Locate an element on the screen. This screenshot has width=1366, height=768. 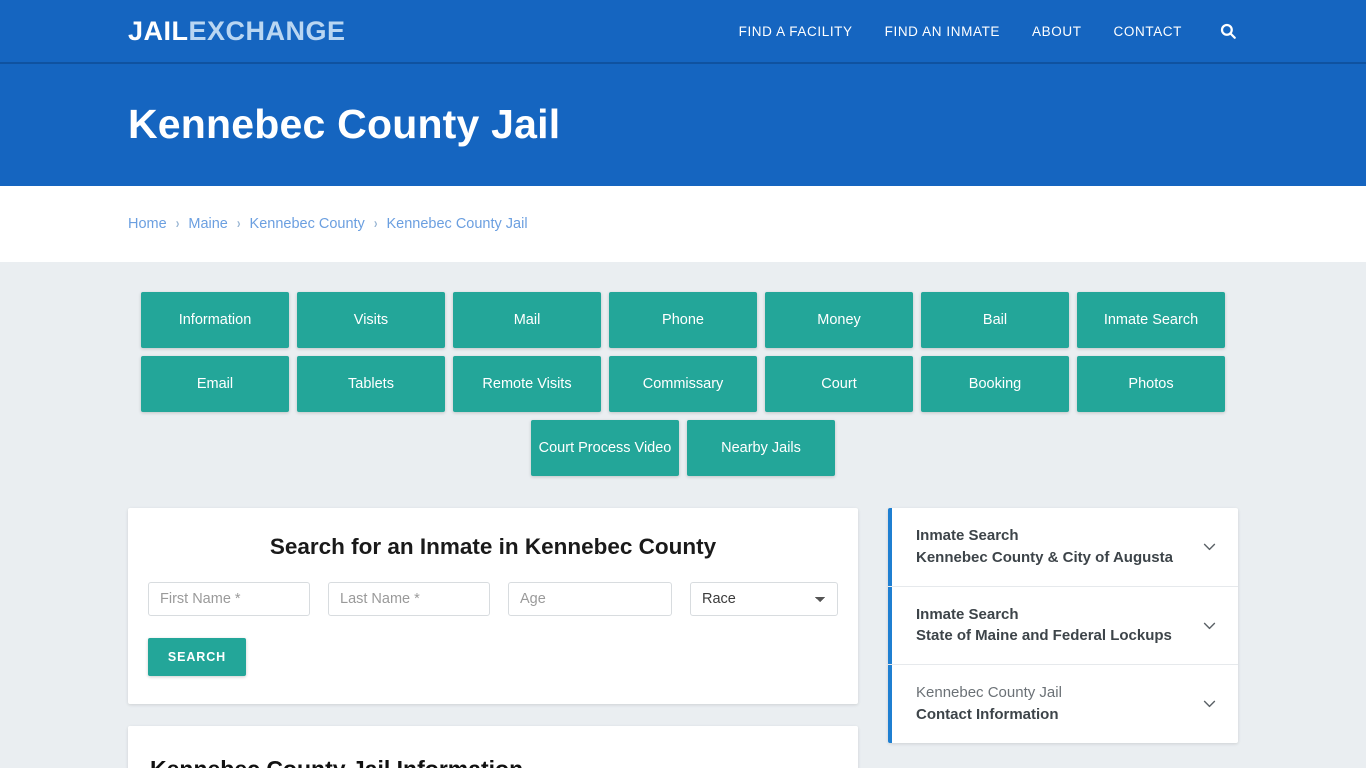
topic-button-booking: Booking is located at coordinates (995, 384).